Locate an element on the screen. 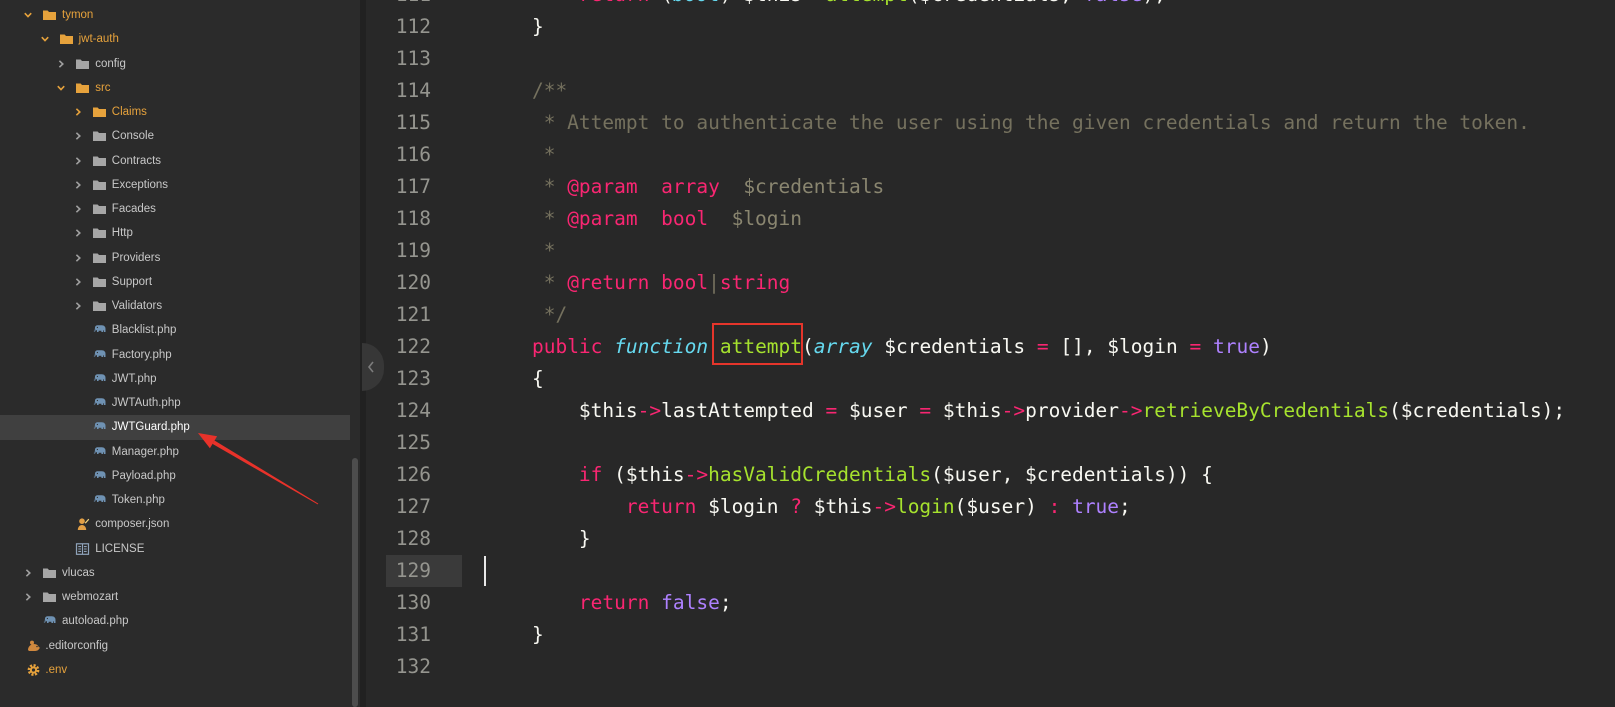  line-number: 127 is located at coordinates (405, 507).